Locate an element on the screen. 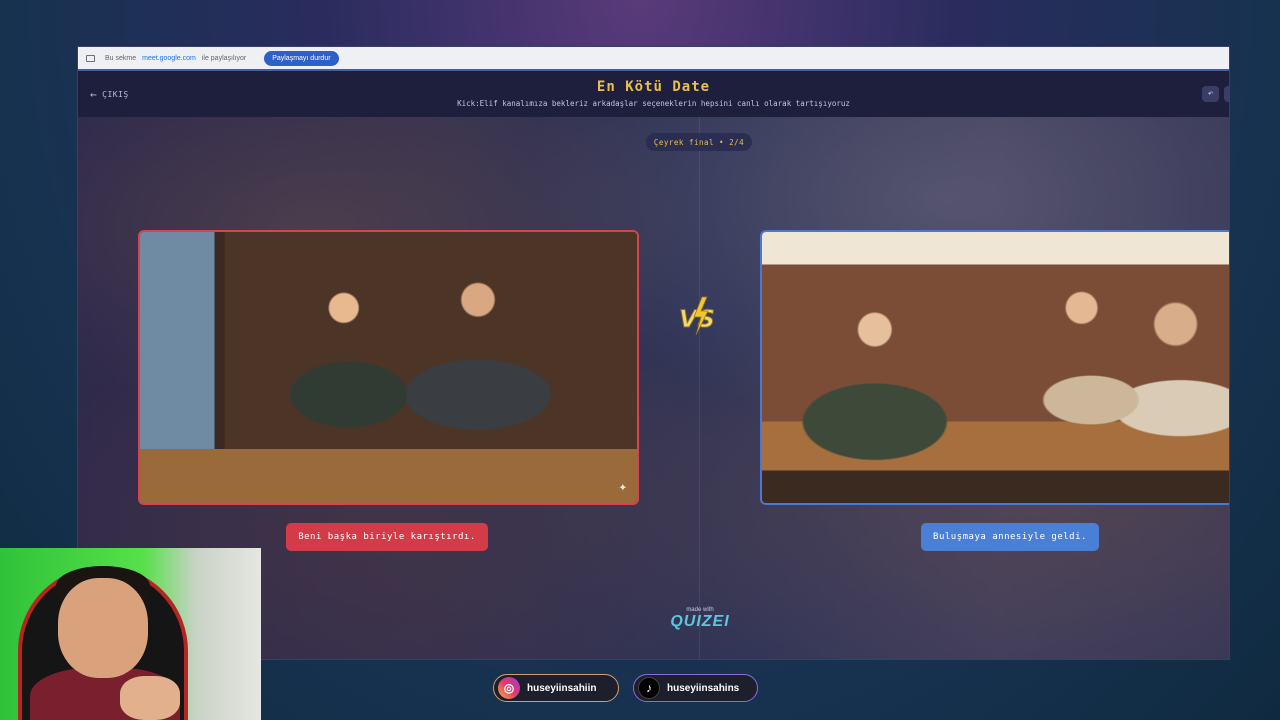 The width and height of the screenshot is (1280, 720). share-domain: meet.google.com is located at coordinates (169, 58).